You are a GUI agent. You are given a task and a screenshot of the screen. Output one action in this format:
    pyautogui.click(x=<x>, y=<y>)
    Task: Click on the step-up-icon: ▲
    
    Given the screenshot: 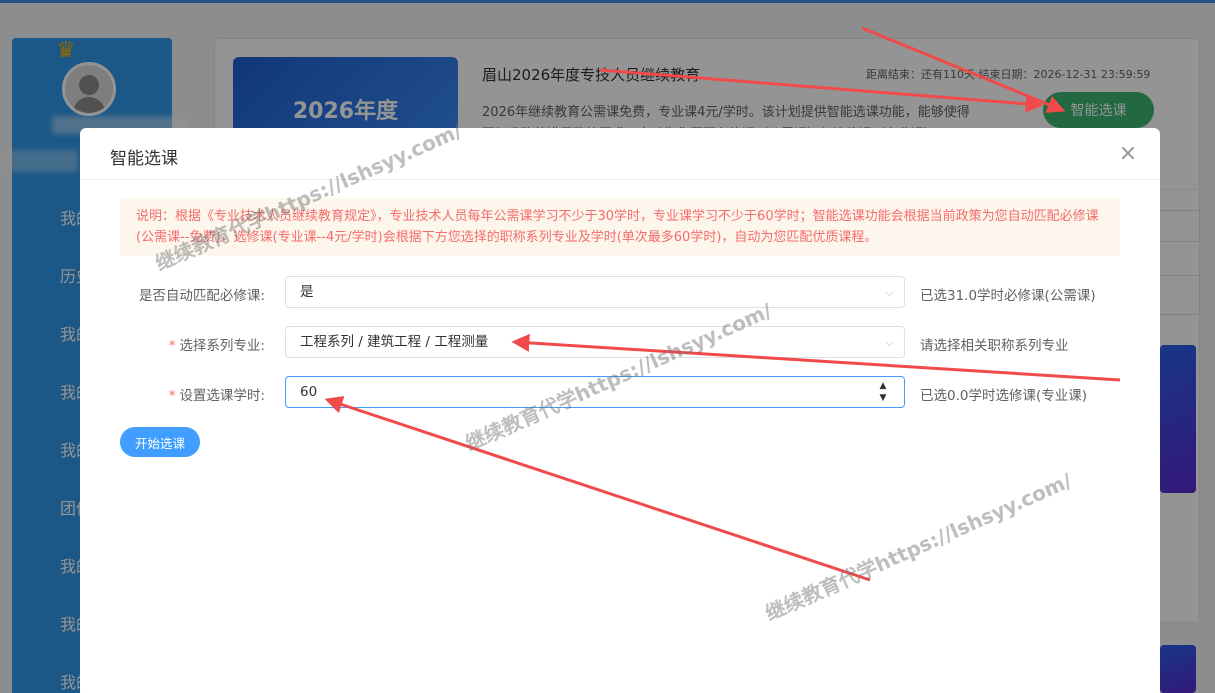 What is the action you would take?
    pyautogui.click(x=883, y=386)
    